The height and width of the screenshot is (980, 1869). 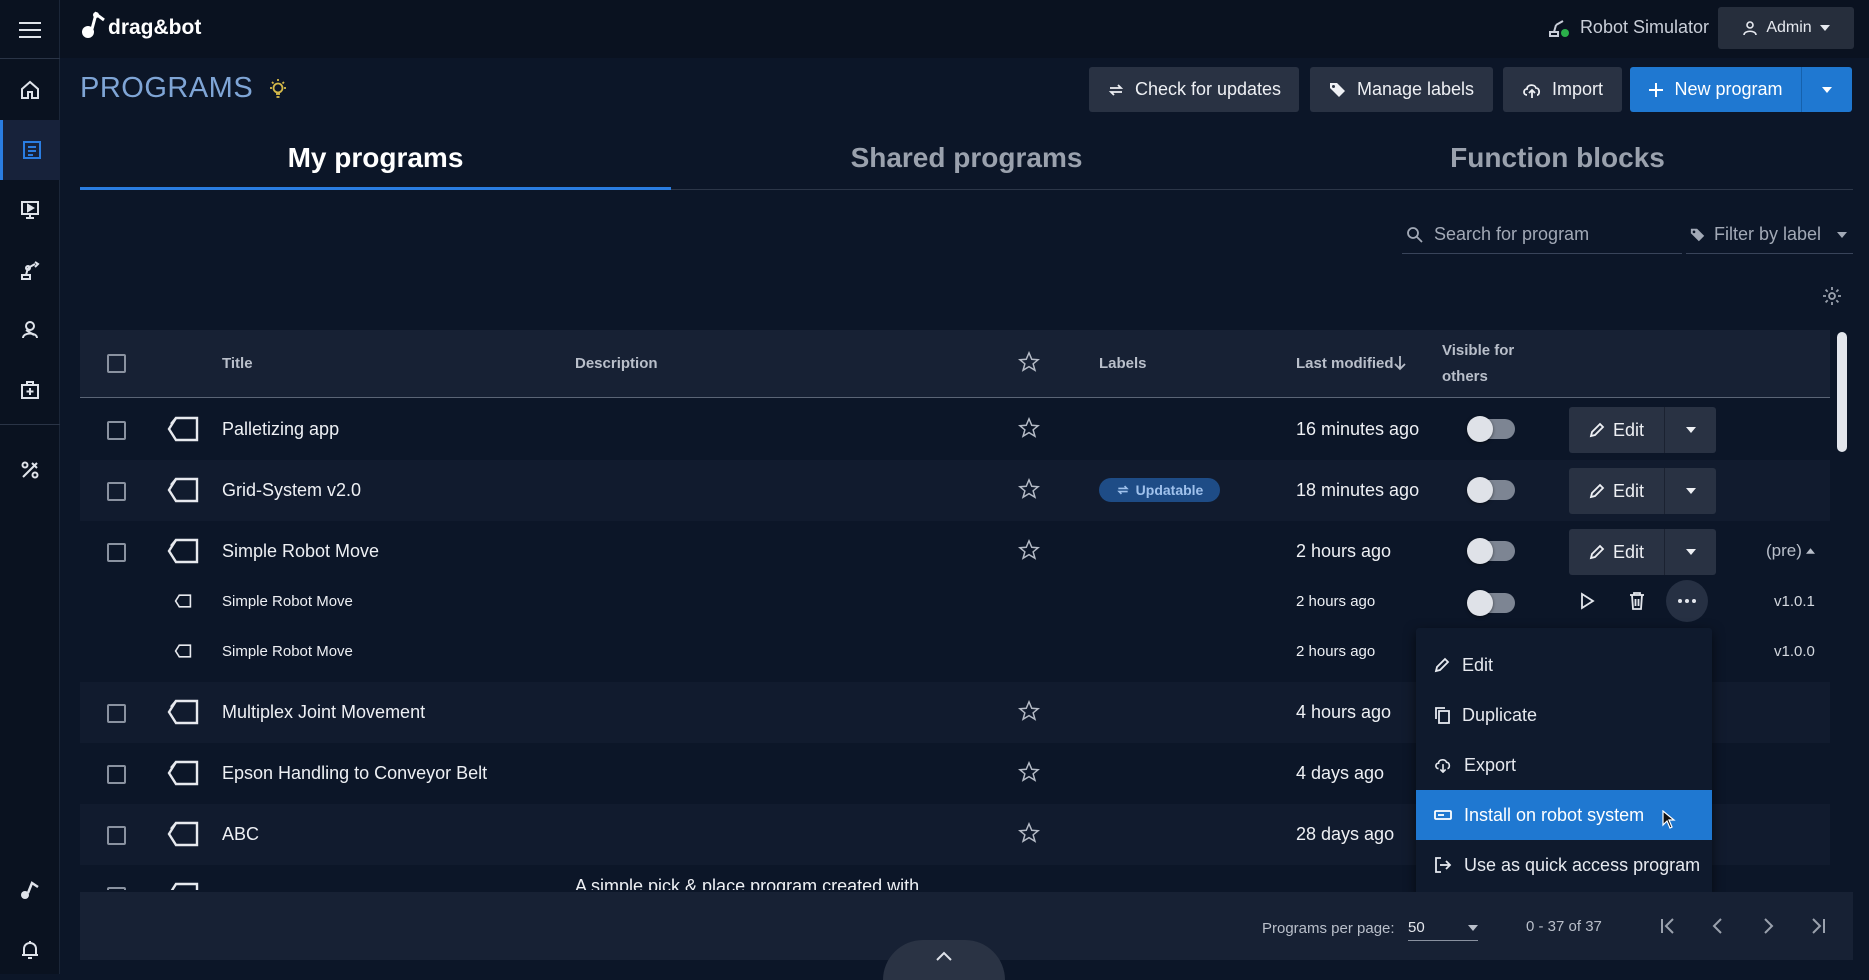 I want to click on program-title: Palletizing app, so click(x=280, y=429).